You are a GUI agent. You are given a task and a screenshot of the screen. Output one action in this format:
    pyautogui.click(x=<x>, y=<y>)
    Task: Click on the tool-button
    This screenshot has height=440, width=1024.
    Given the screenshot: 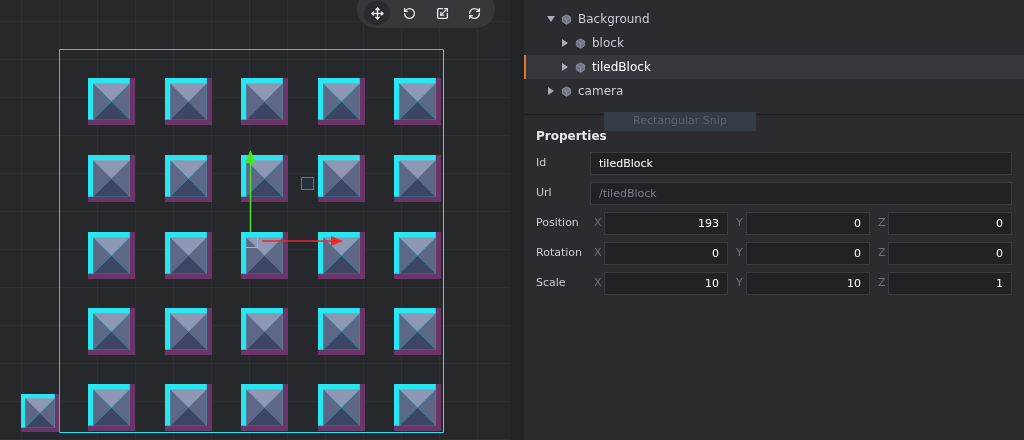 What is the action you would take?
    pyautogui.click(x=377, y=13)
    